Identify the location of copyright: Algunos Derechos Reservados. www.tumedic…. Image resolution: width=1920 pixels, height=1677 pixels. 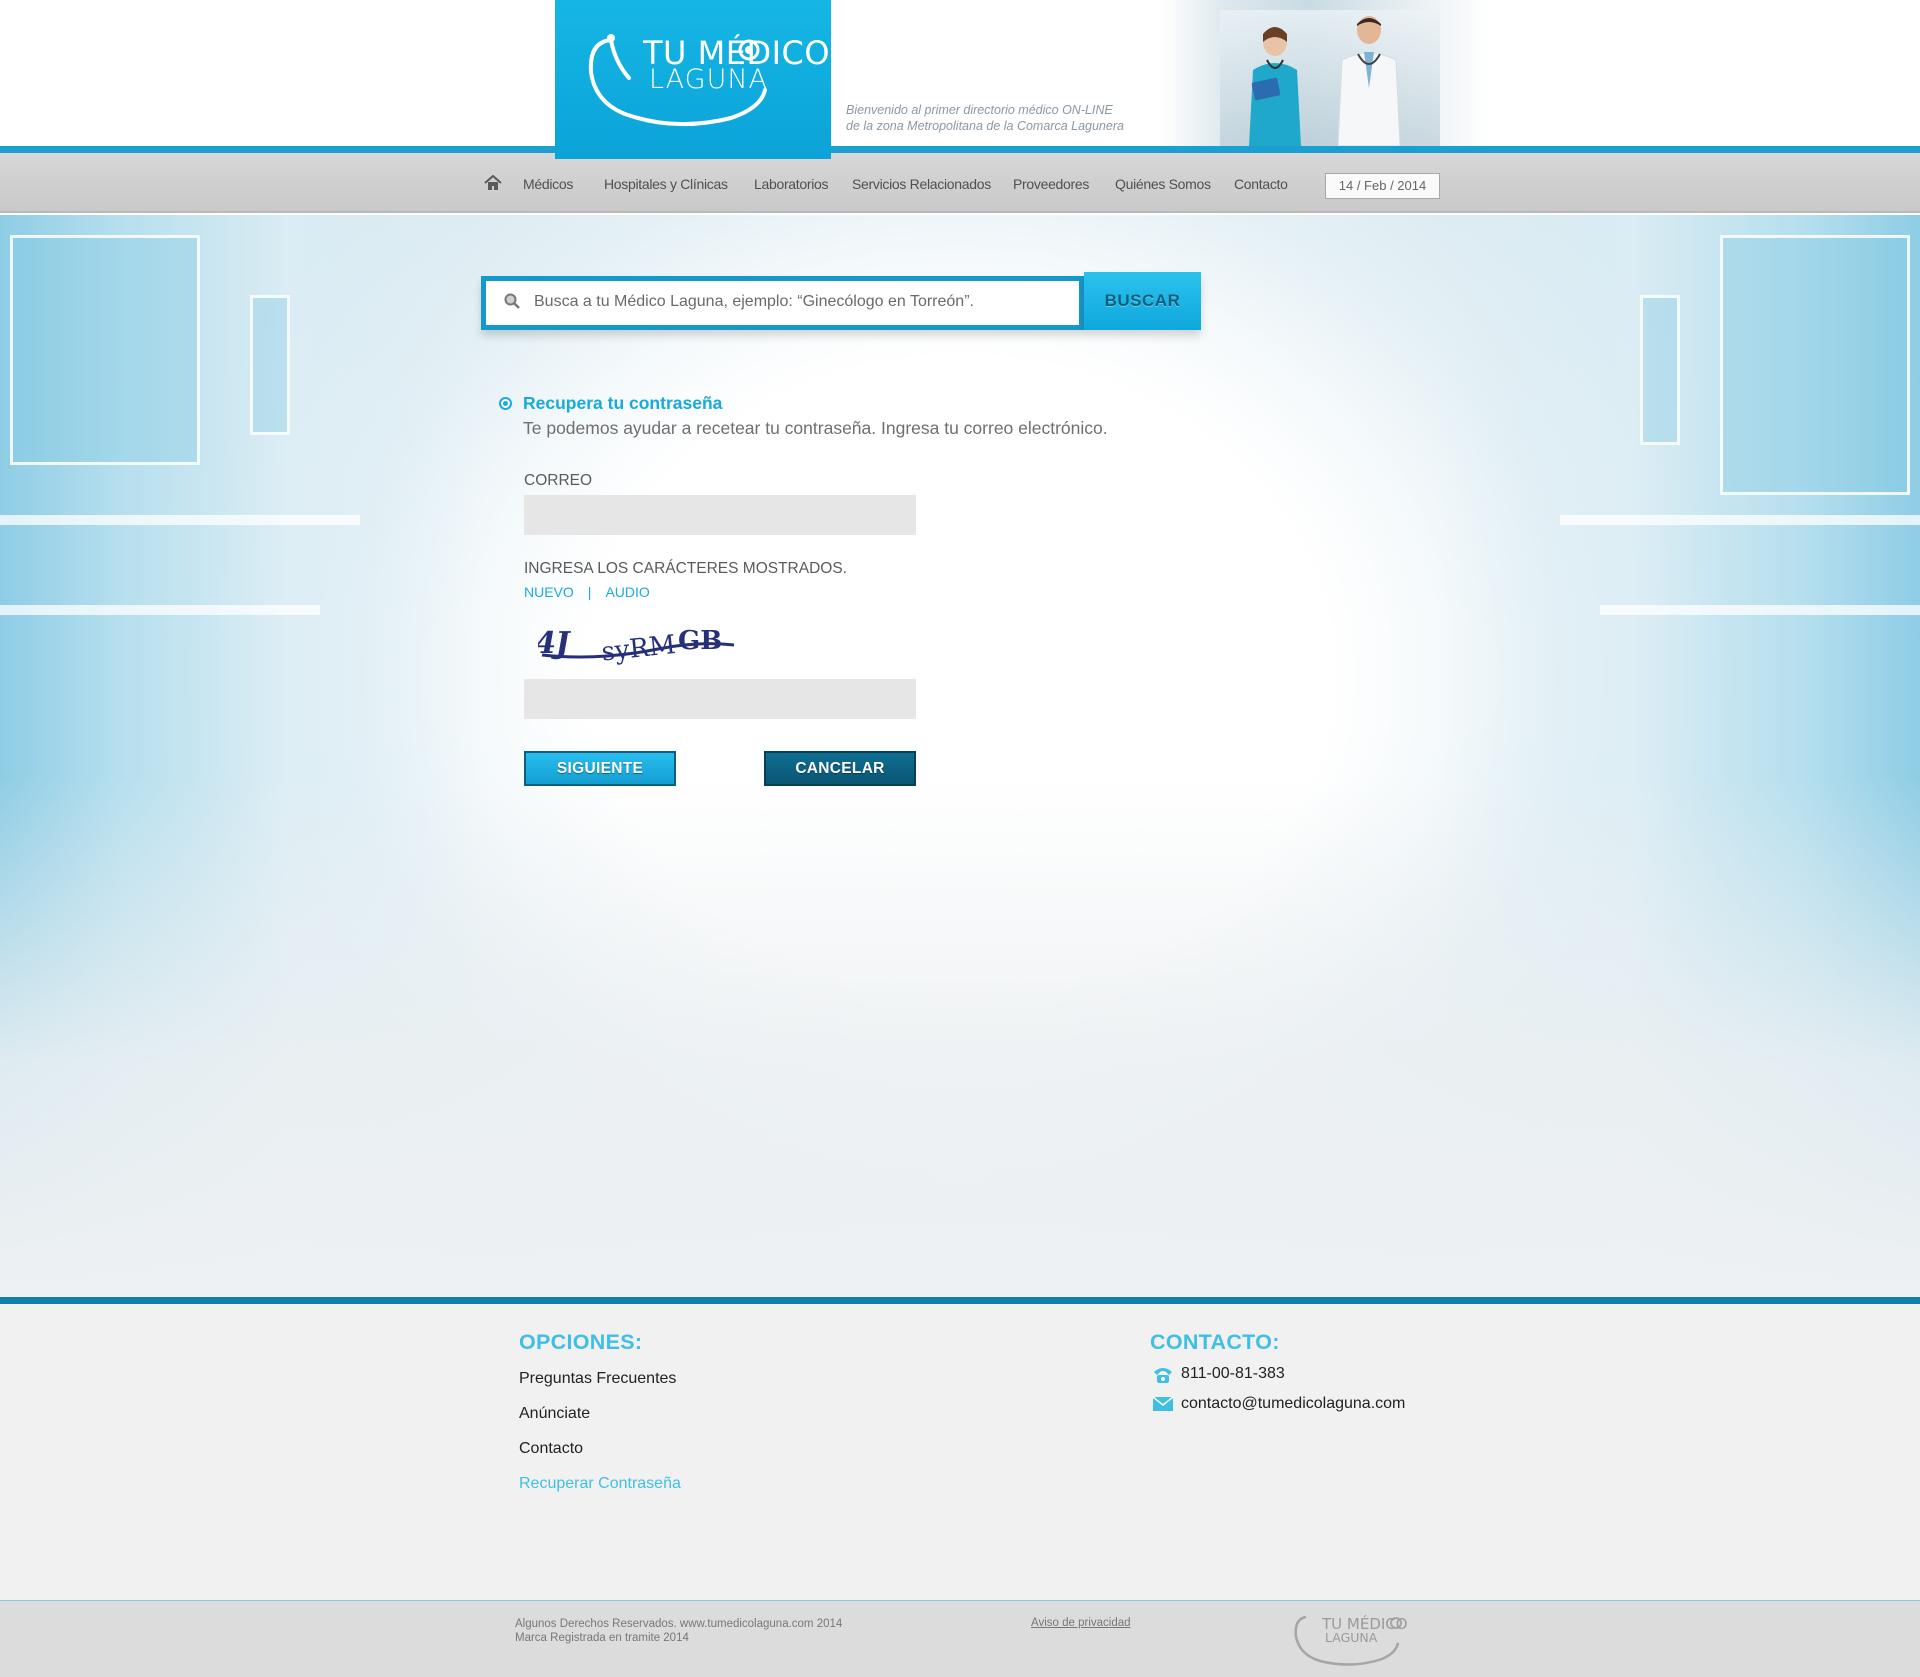
(678, 1631).